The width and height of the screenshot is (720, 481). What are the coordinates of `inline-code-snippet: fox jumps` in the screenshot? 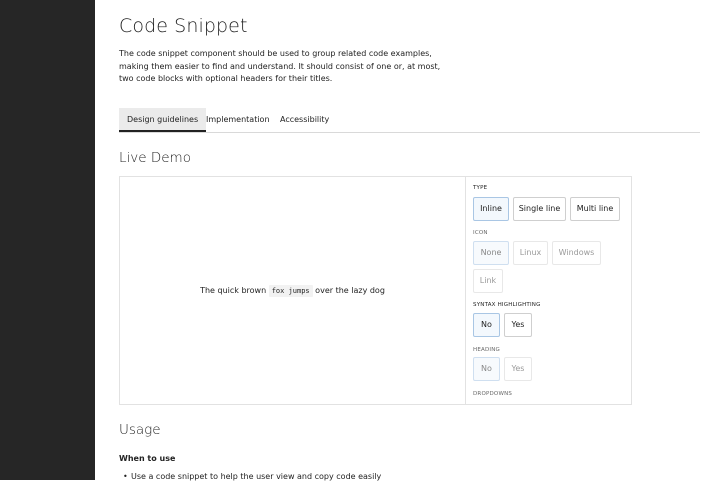 It's located at (290, 291).